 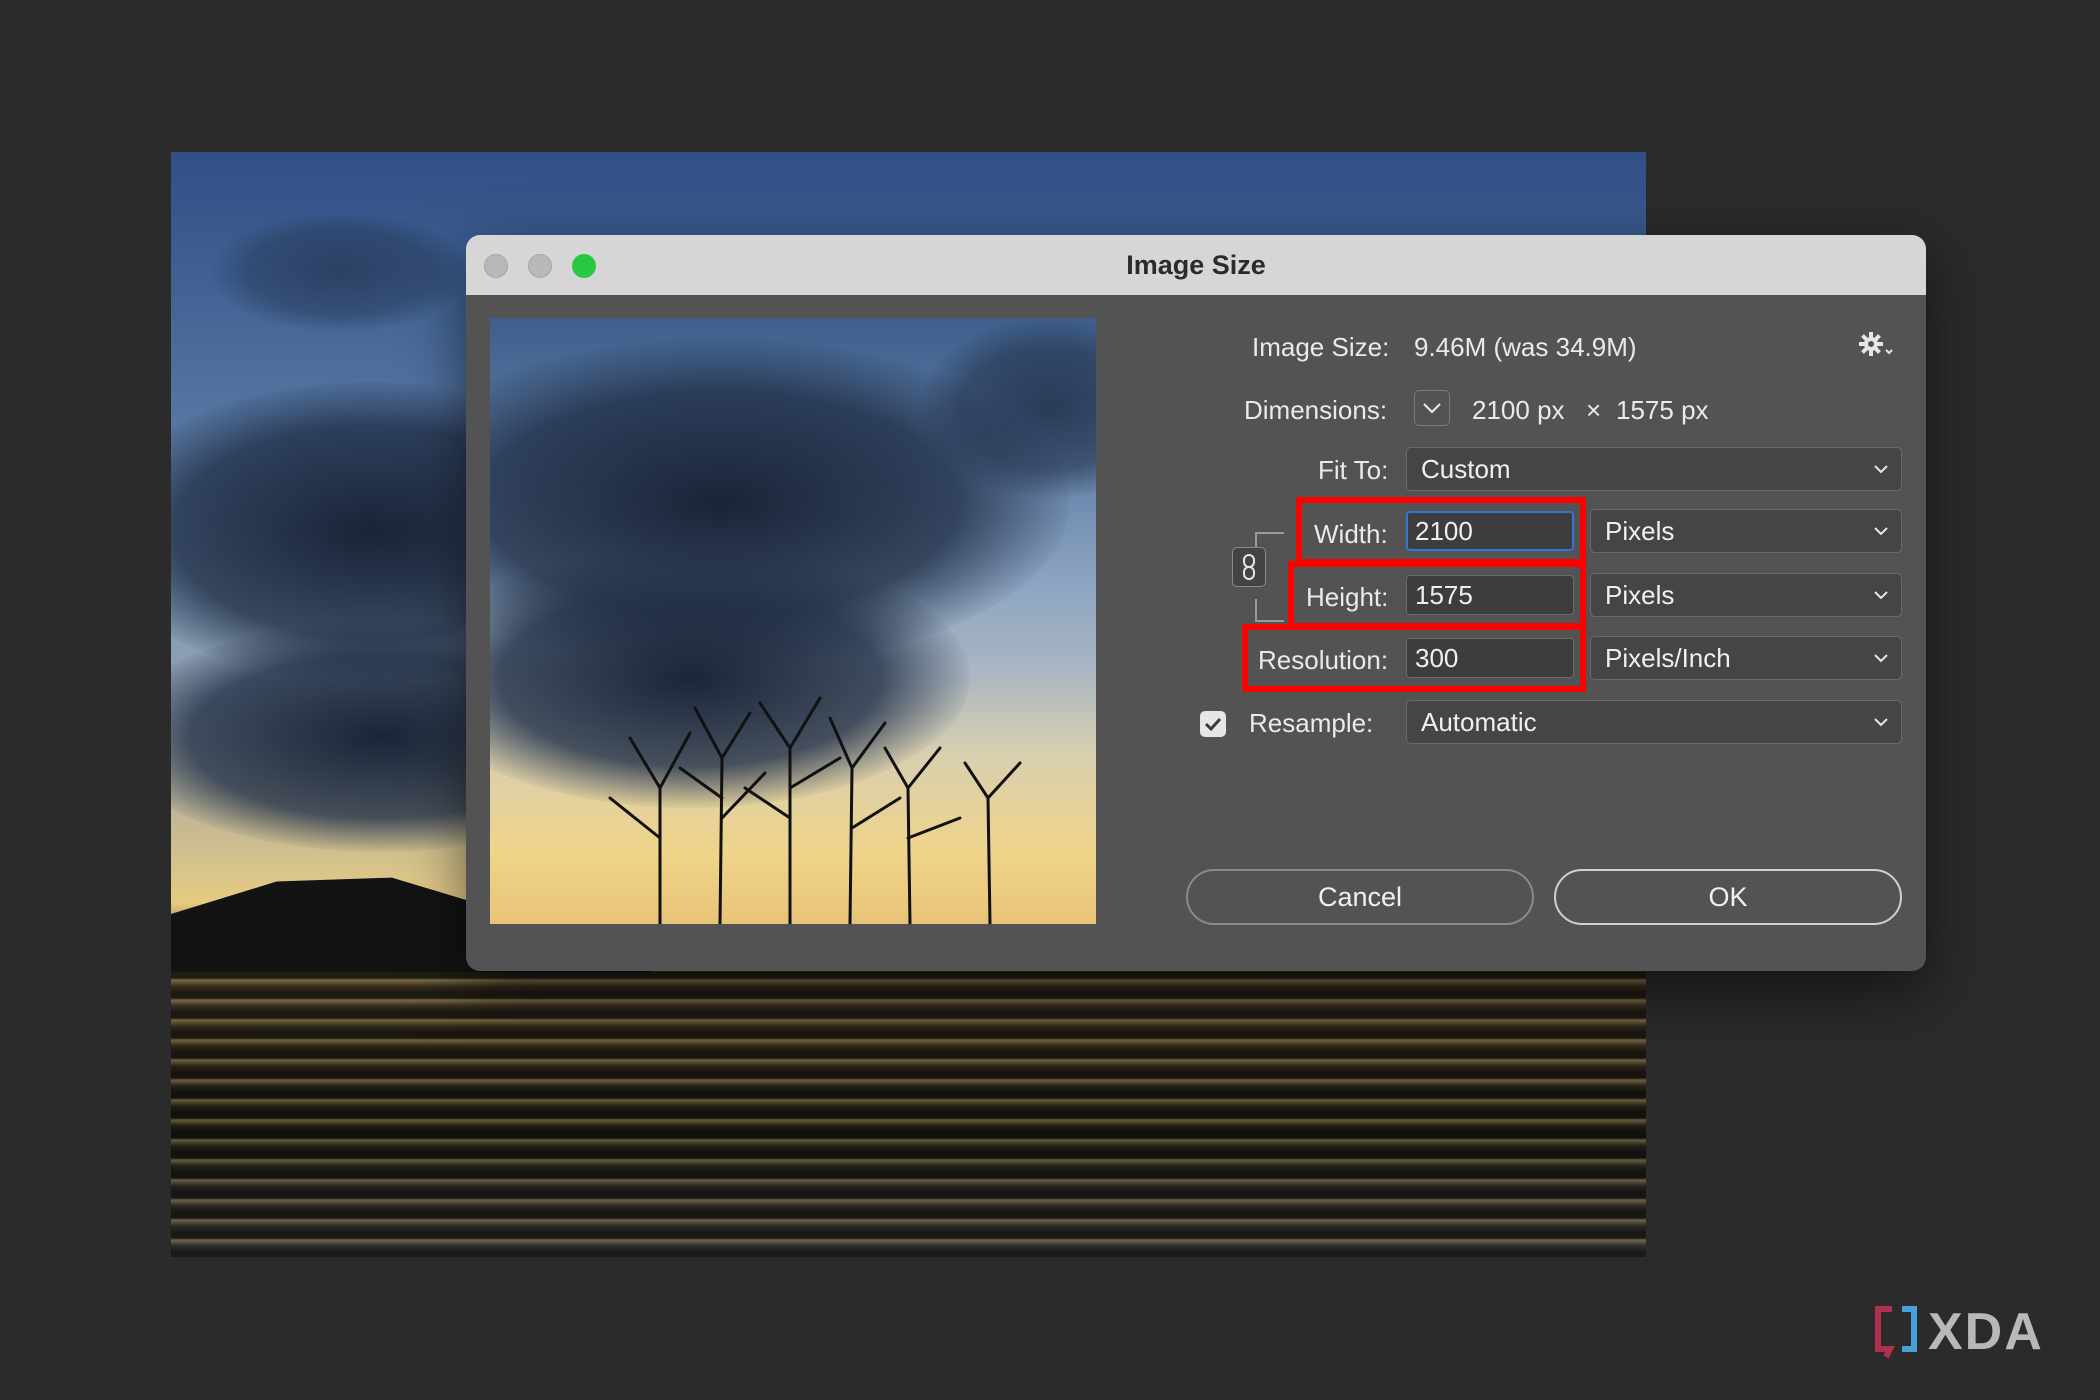 I want to click on gear-icon, so click(x=1876, y=348).